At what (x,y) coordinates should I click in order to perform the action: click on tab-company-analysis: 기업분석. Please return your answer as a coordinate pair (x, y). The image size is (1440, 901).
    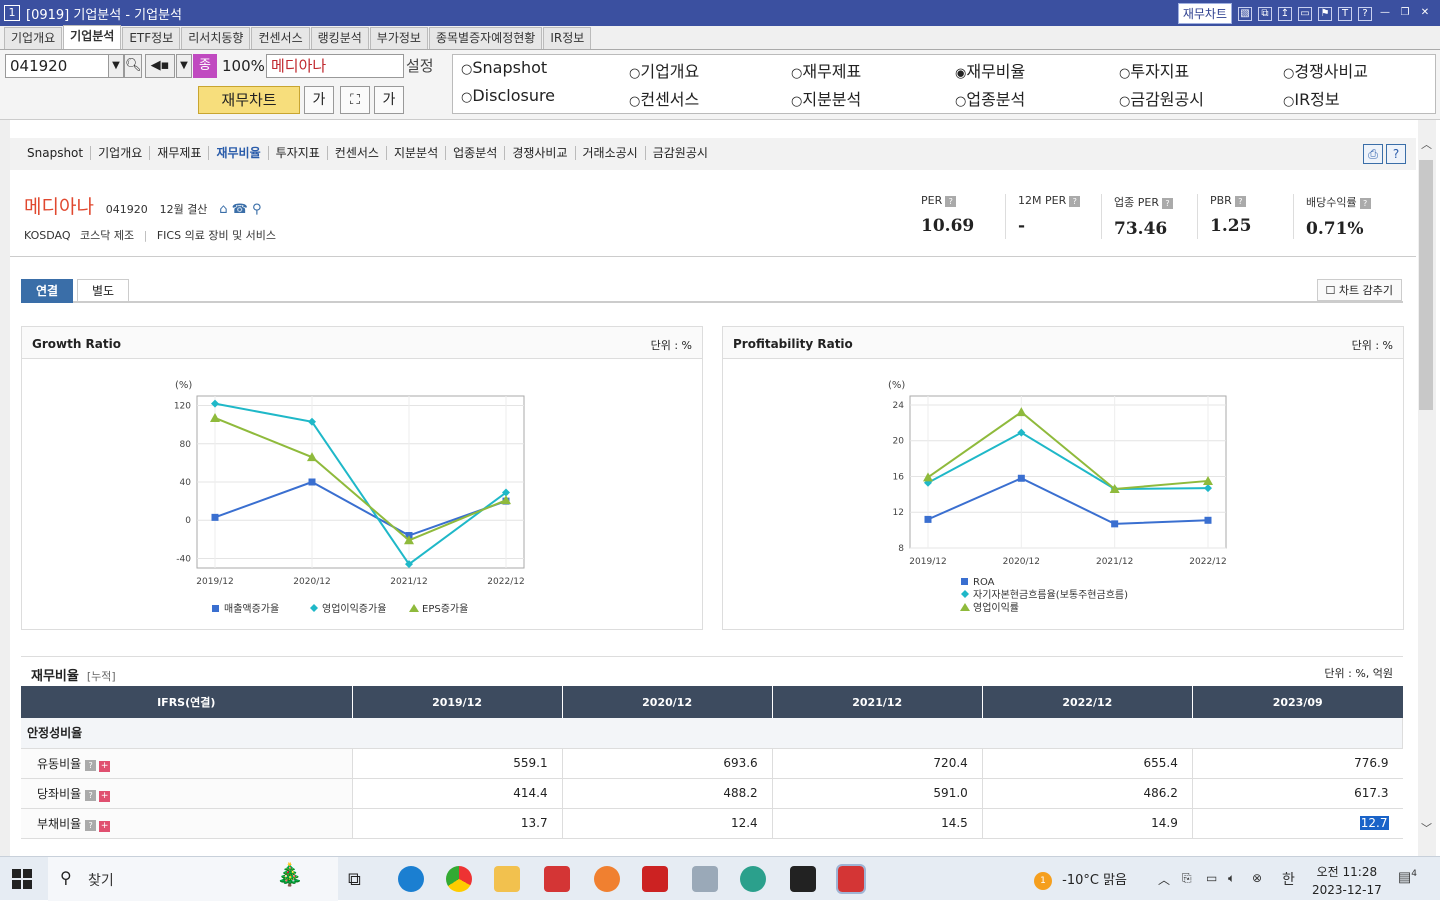
    Looking at the image, I should click on (92, 37).